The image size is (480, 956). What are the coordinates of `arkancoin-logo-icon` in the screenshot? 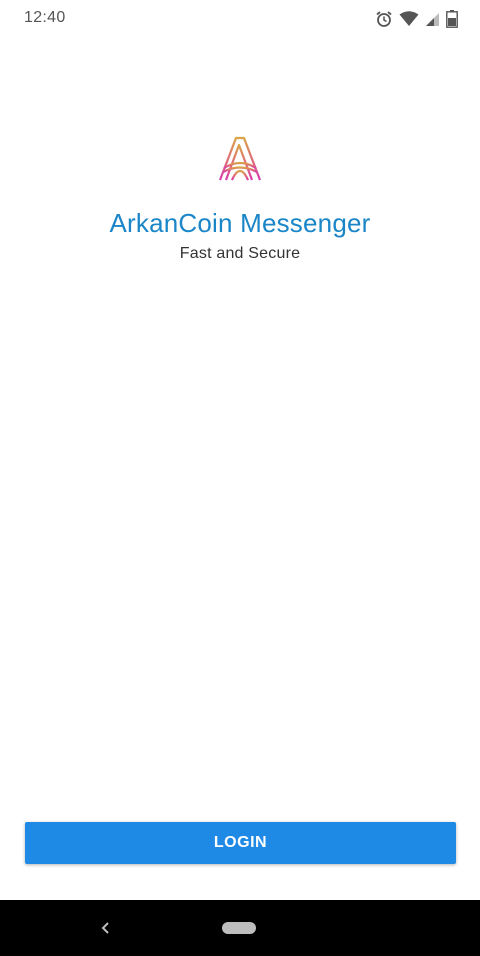 It's located at (240, 159).